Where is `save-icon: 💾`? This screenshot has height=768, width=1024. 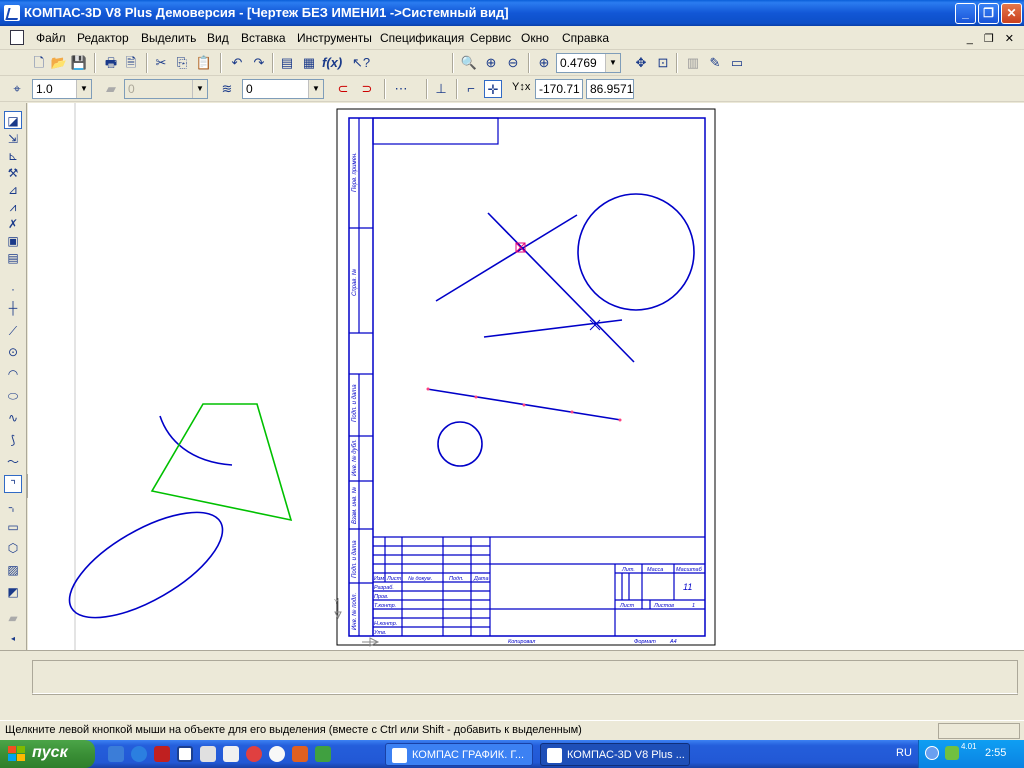 save-icon: 💾 is located at coordinates (79, 63).